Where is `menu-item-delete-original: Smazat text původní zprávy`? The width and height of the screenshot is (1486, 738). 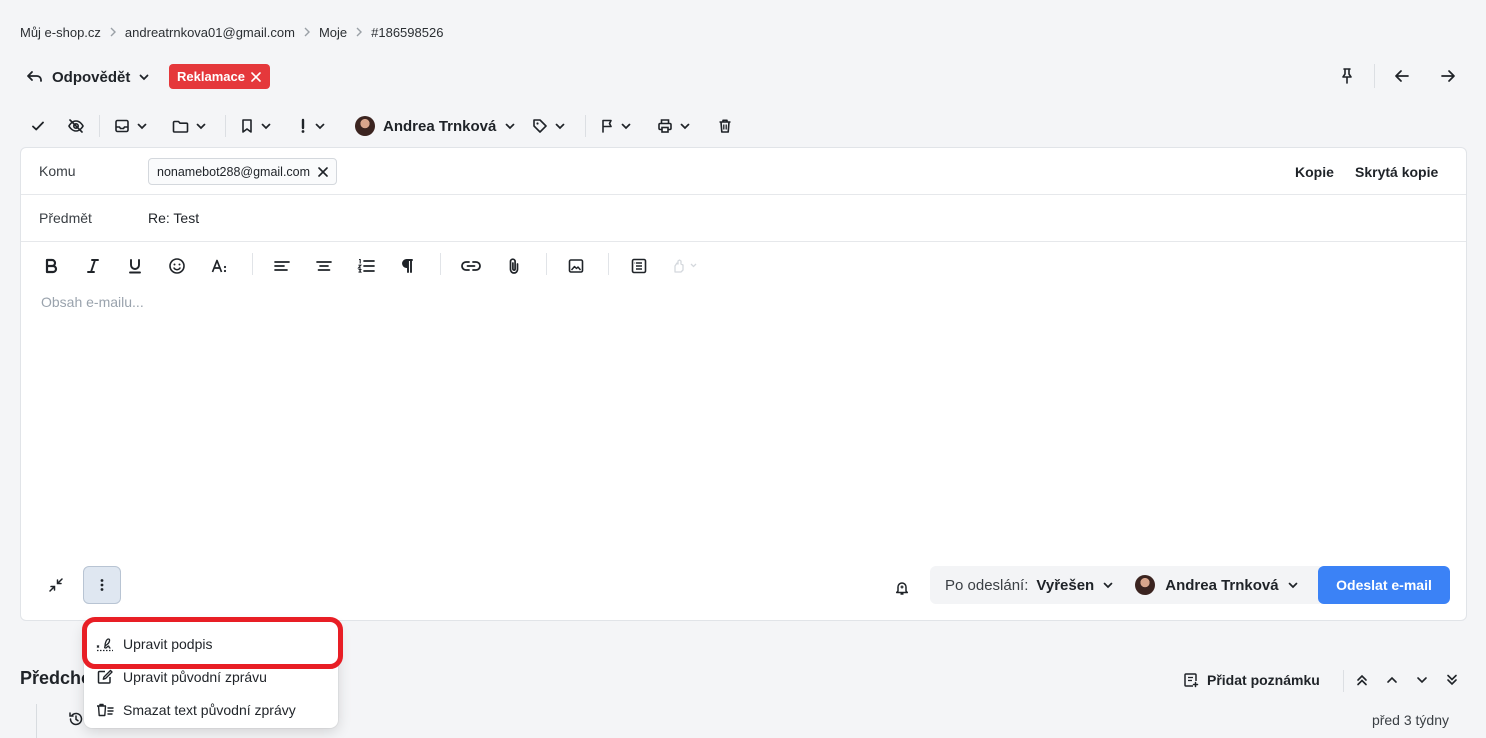
menu-item-delete-original: Smazat text původní zprávy is located at coordinates (196, 710).